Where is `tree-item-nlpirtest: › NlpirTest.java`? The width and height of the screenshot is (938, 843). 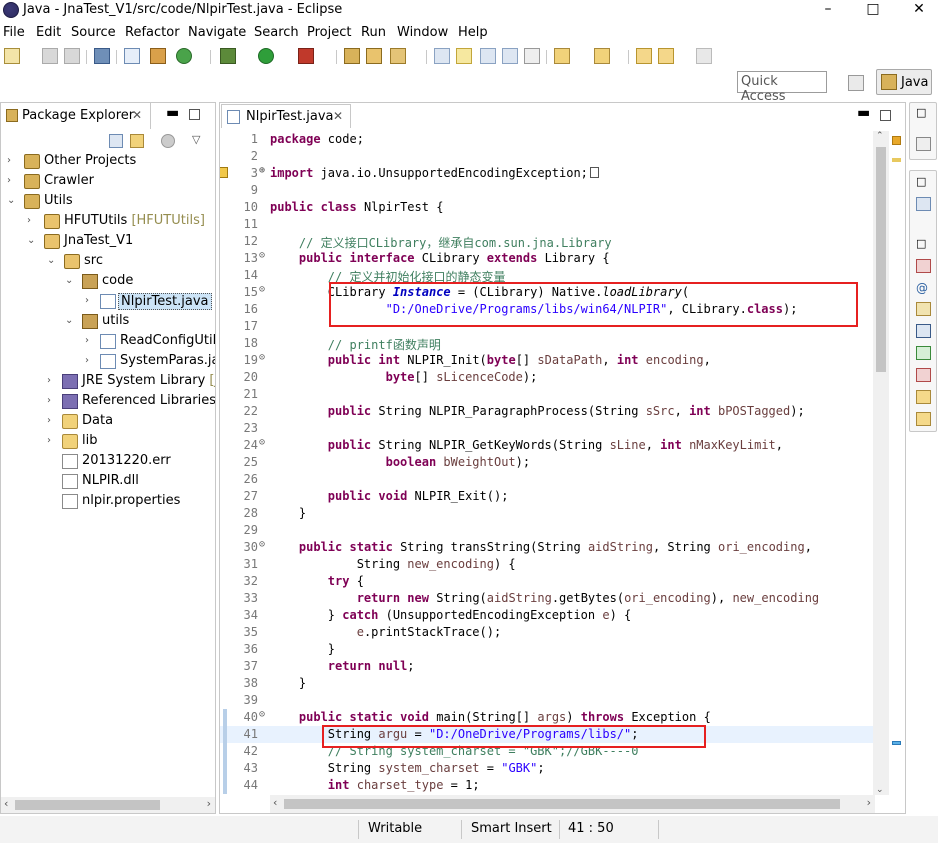
tree-item-nlpirtest: › NlpirTest.java is located at coordinates (108, 302).